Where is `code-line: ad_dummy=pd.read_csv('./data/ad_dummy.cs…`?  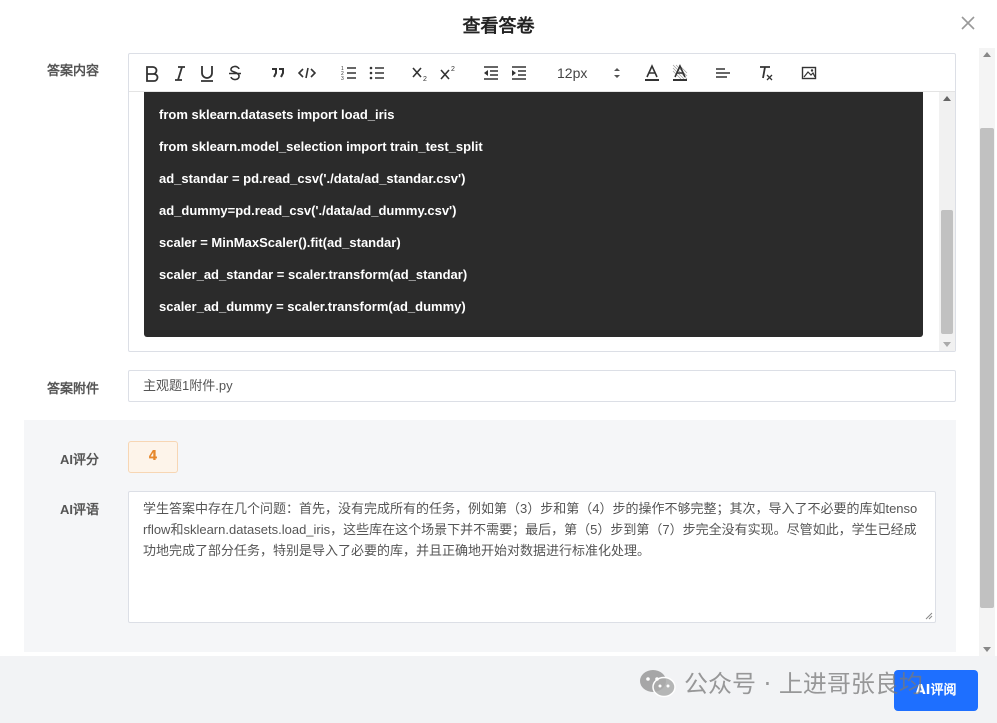 code-line: ad_dummy=pd.read_csv('./data/ad_dummy.cs… is located at coordinates (308, 210).